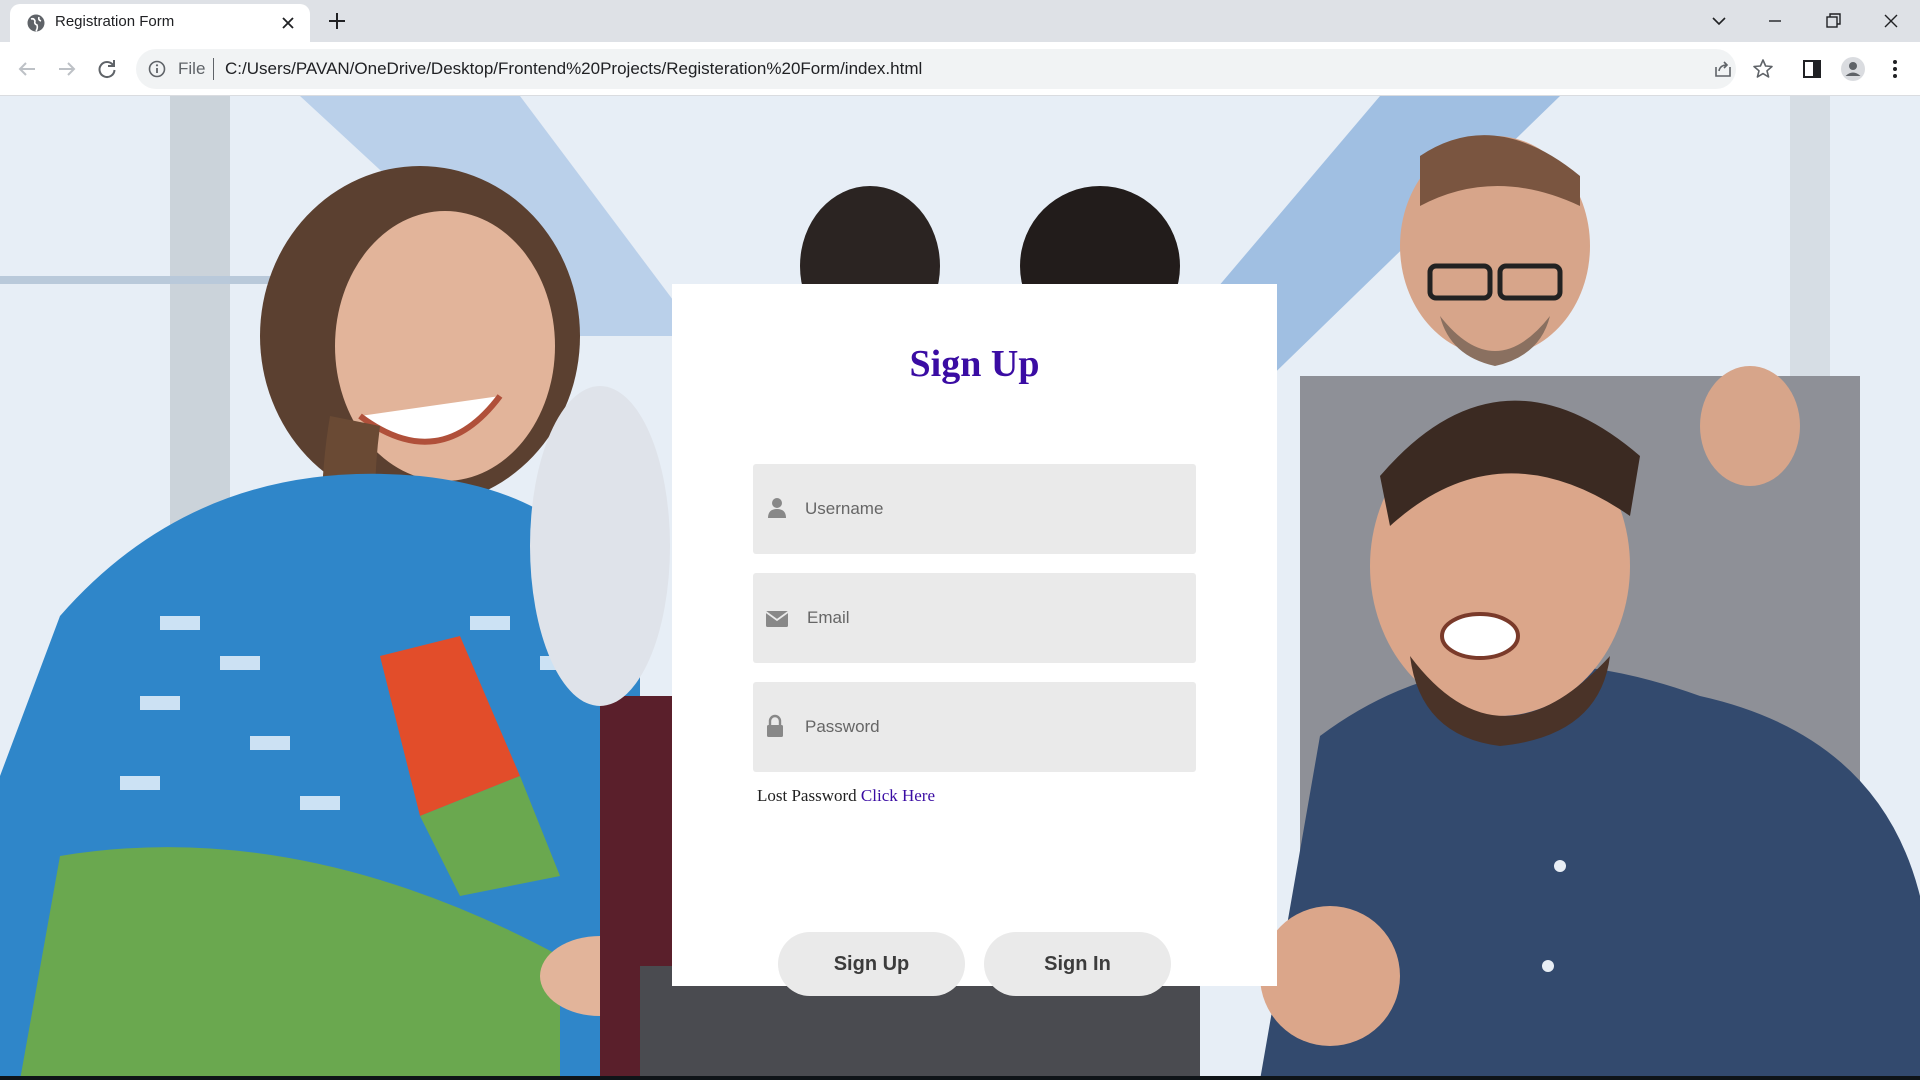 The height and width of the screenshot is (1080, 1920). Describe the element at coordinates (974, 364) in the screenshot. I see `page-title: Sign Up` at that location.